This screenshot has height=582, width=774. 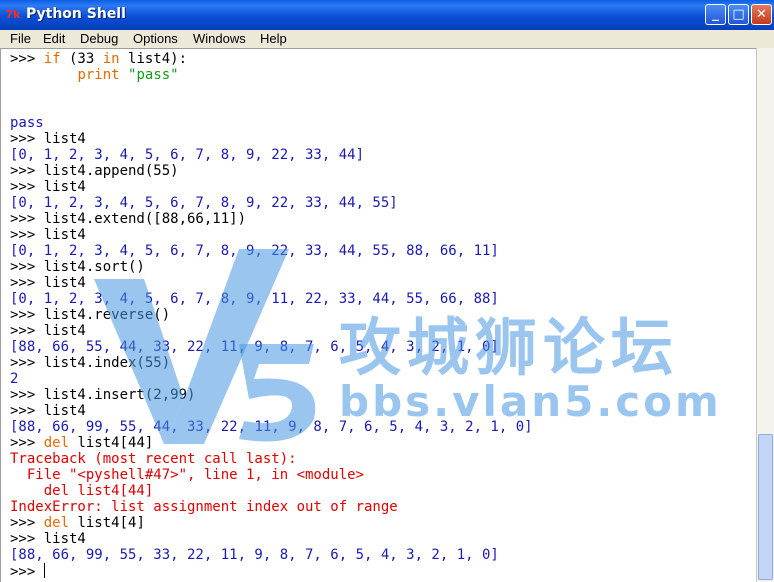 What do you see at coordinates (271, 75) in the screenshot?
I see `shell-line: print "pass"` at bounding box center [271, 75].